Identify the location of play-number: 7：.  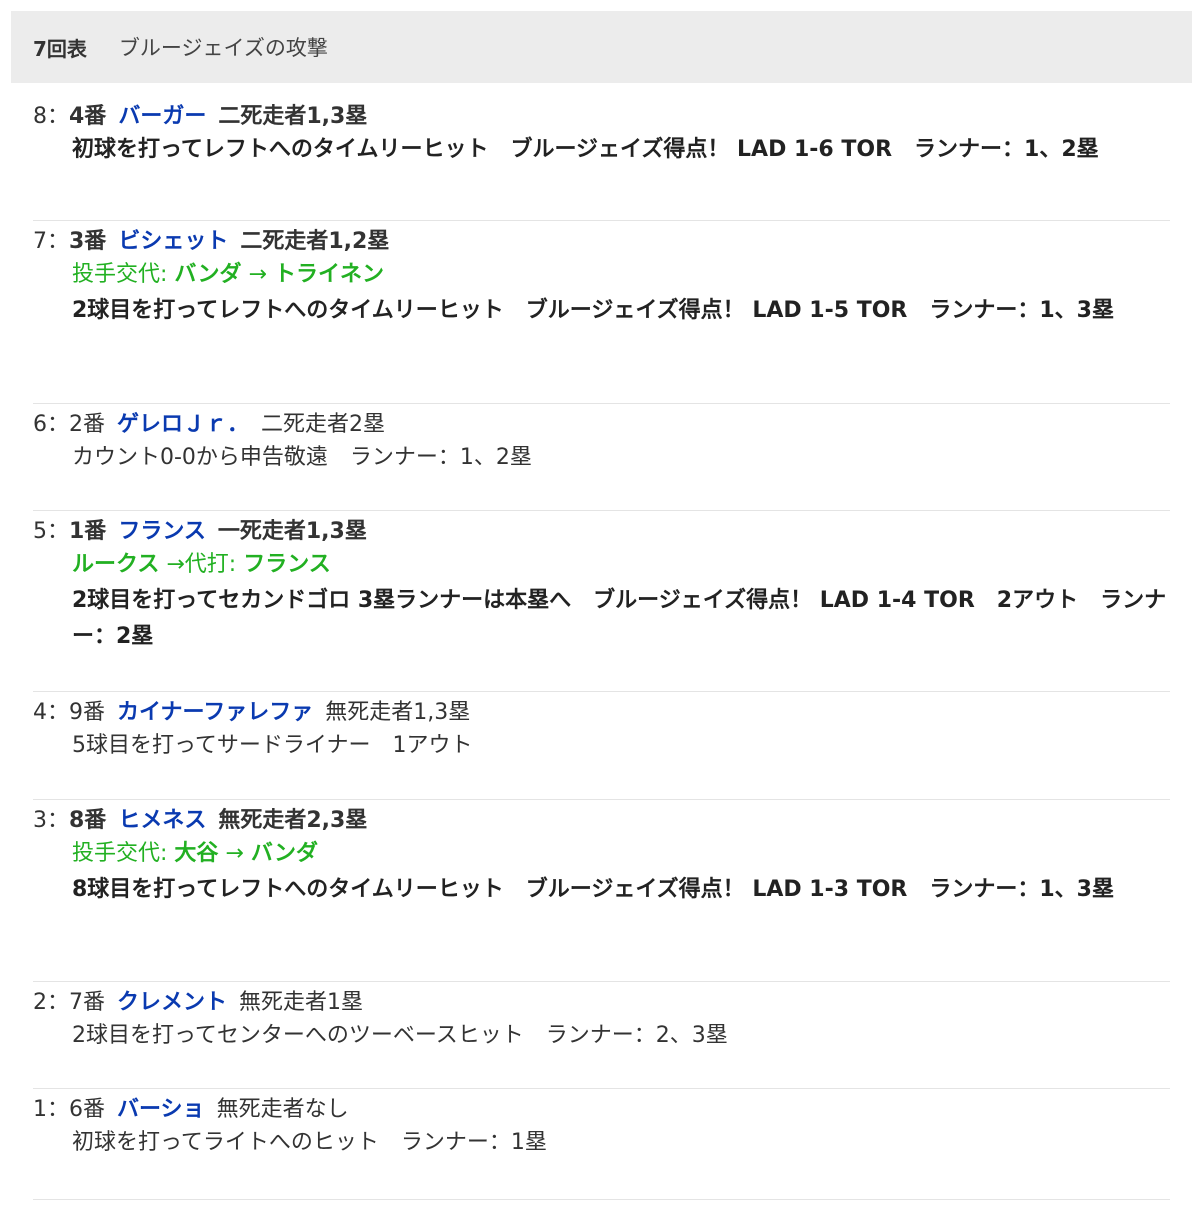
(51, 241).